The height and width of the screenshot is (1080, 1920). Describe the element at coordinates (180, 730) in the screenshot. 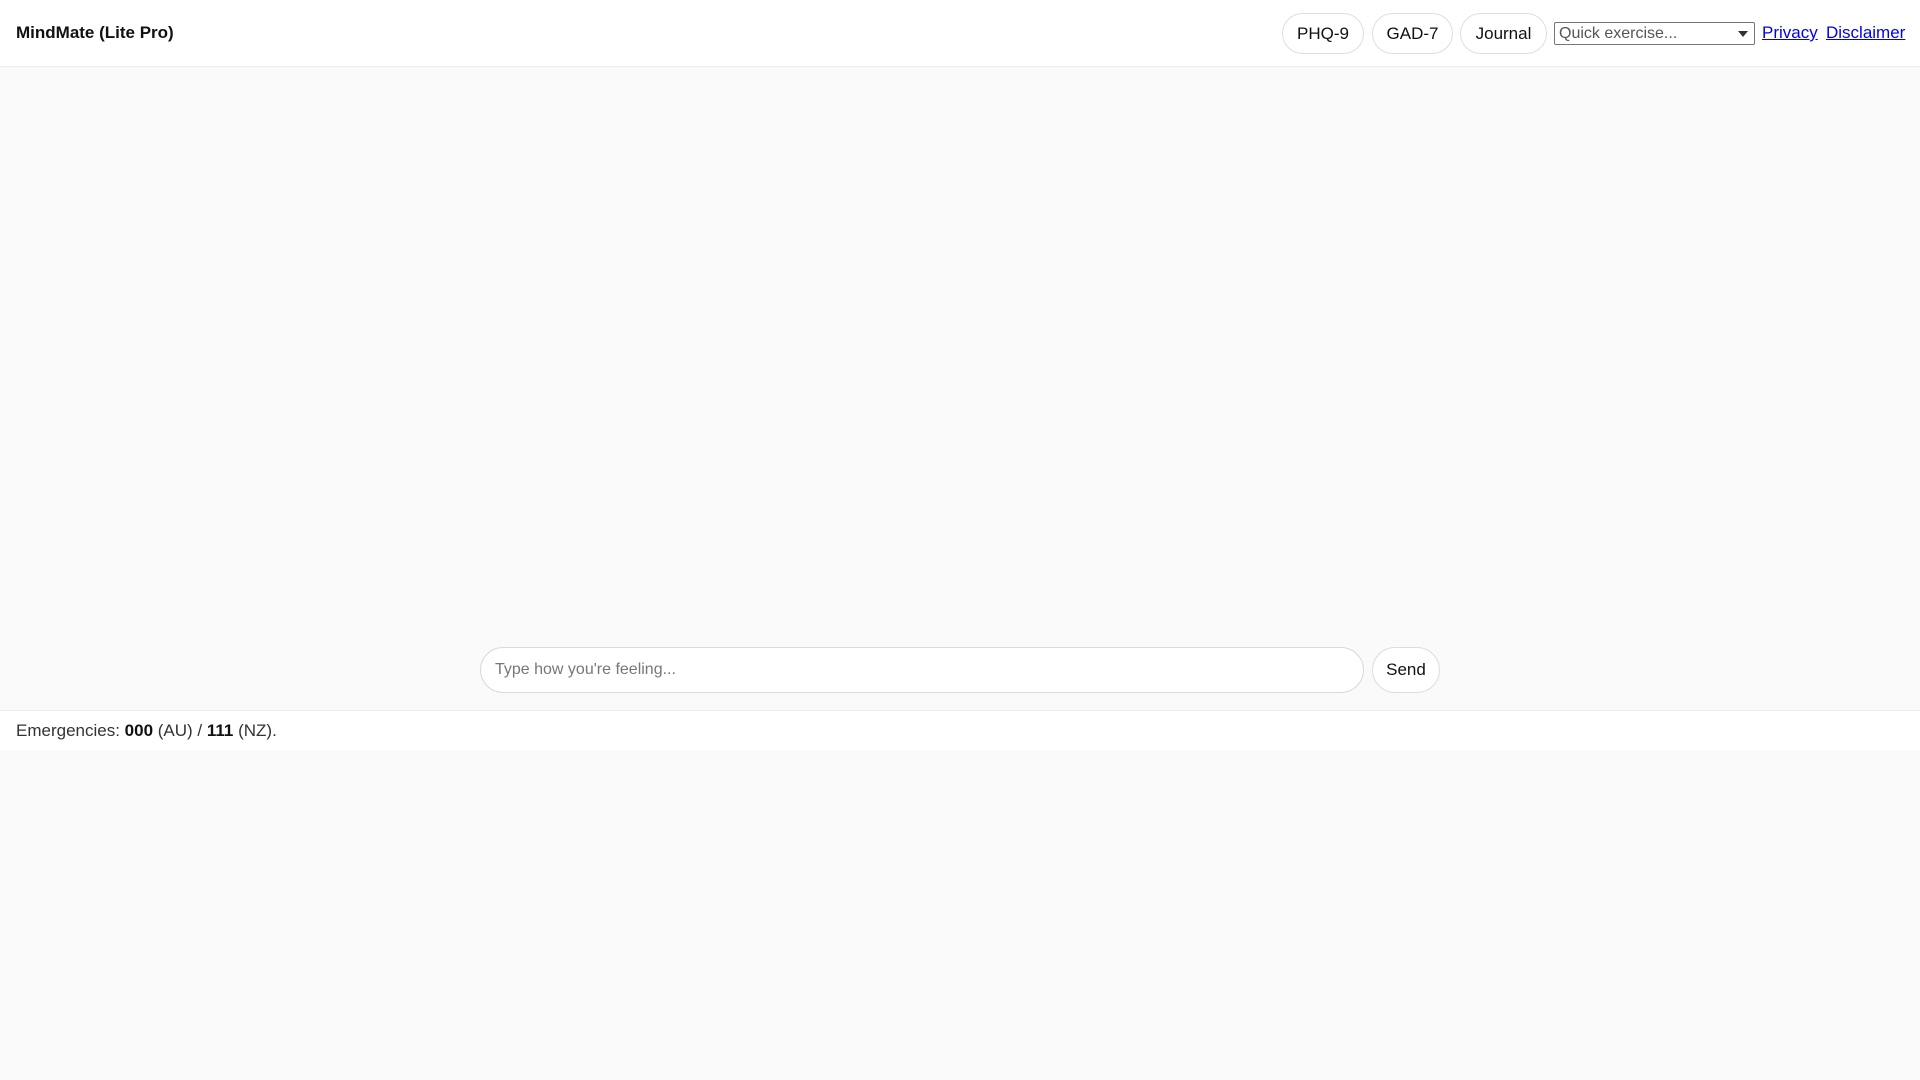

I see `au-label: (AU) /` at that location.